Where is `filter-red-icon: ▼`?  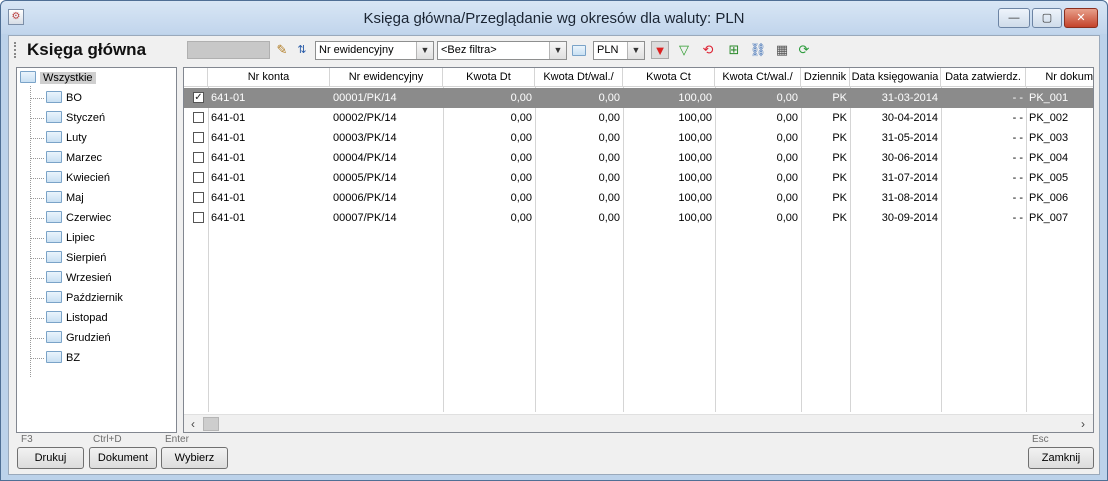
filter-red-icon: ▼ is located at coordinates (660, 50).